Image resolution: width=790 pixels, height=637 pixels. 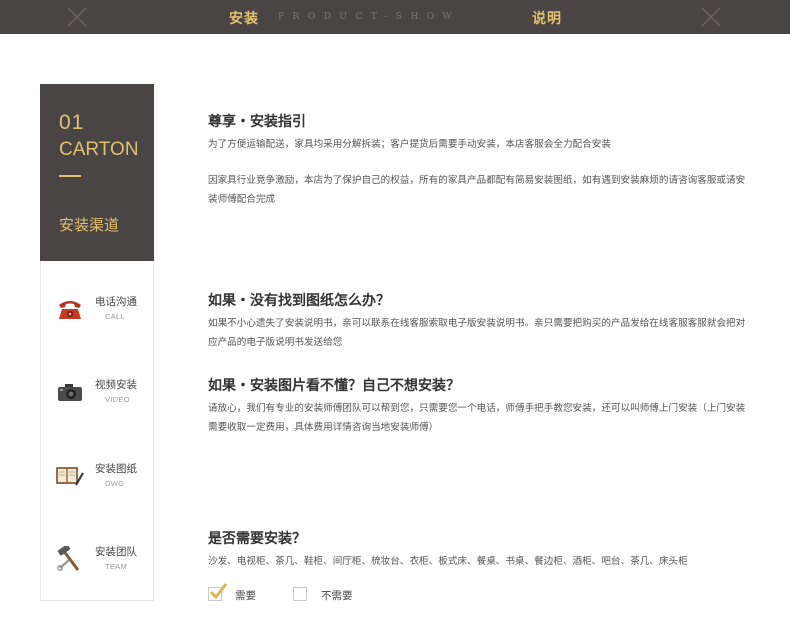 What do you see at coordinates (334, 386) in the screenshot?
I see `section-title: 如果・安装图片看不懂？自己不想安装？` at bounding box center [334, 386].